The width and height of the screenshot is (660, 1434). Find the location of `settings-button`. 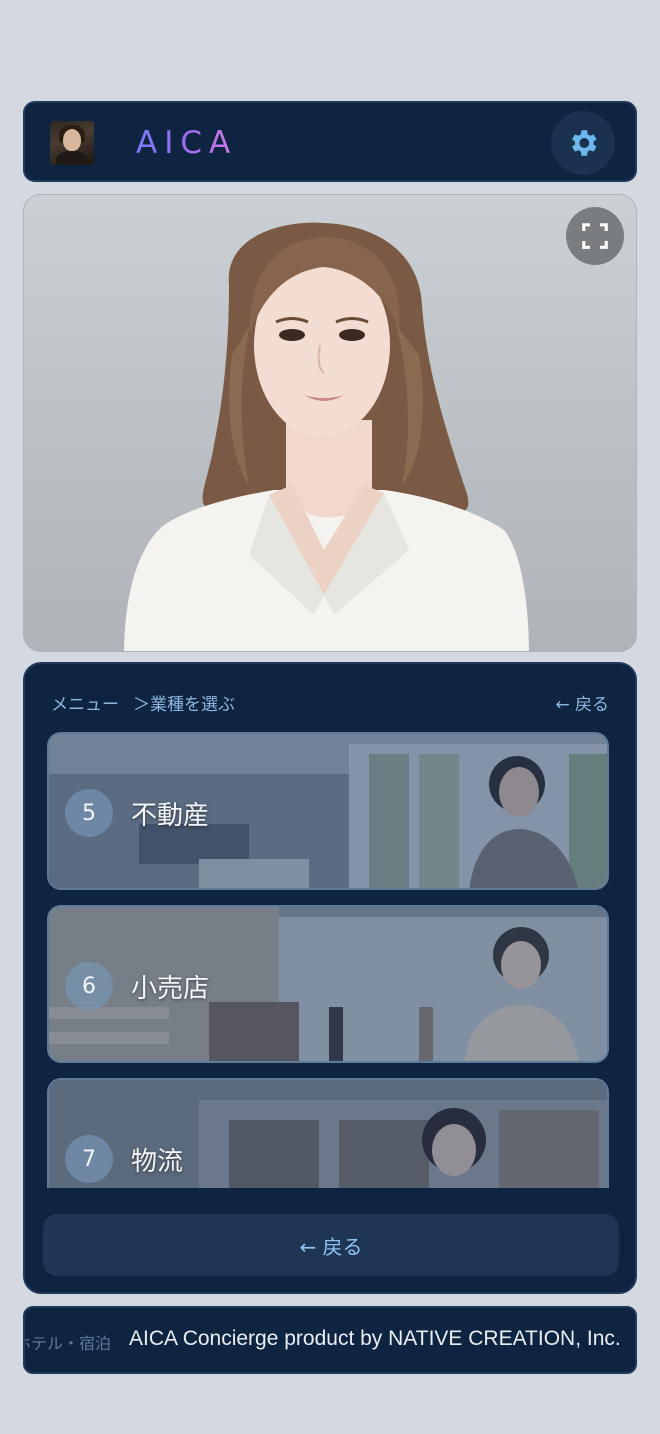

settings-button is located at coordinates (583, 143).